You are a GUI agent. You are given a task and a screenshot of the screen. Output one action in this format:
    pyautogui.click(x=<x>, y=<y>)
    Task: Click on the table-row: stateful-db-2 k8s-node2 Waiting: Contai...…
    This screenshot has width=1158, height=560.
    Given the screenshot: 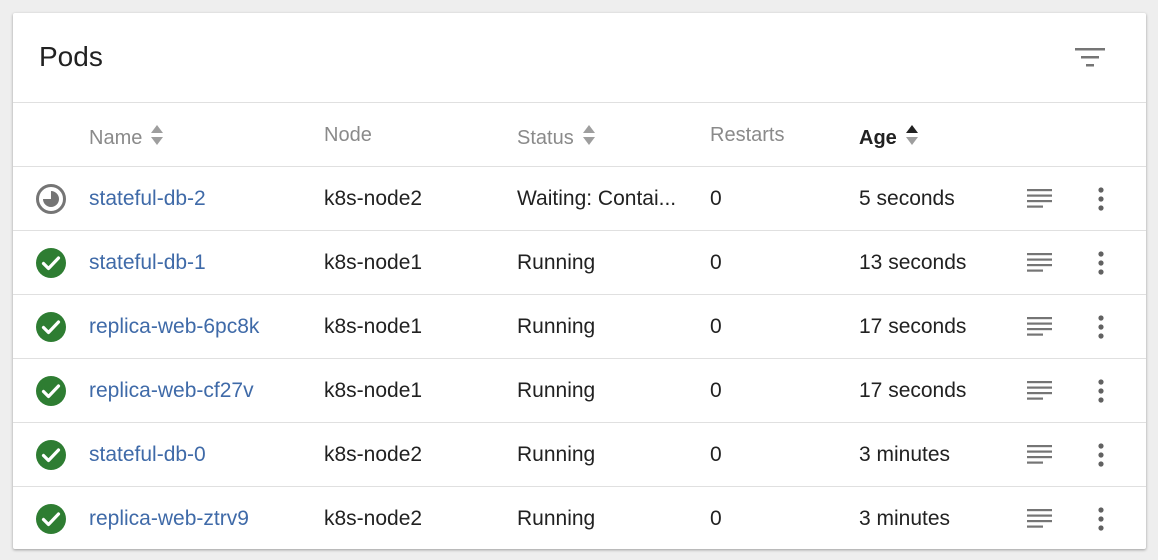 What is the action you would take?
    pyautogui.click(x=579, y=199)
    